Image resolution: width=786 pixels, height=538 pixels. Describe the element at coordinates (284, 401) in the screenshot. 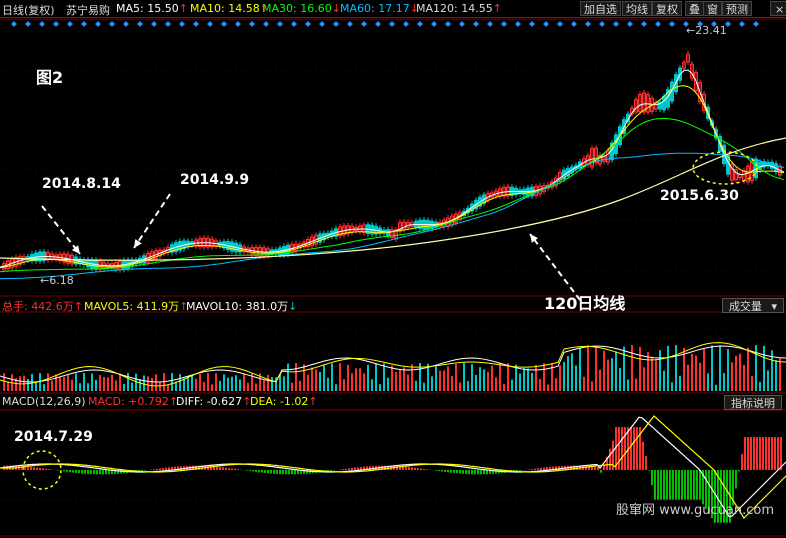

I see `dea-value: DEA: -1.02↑` at that location.